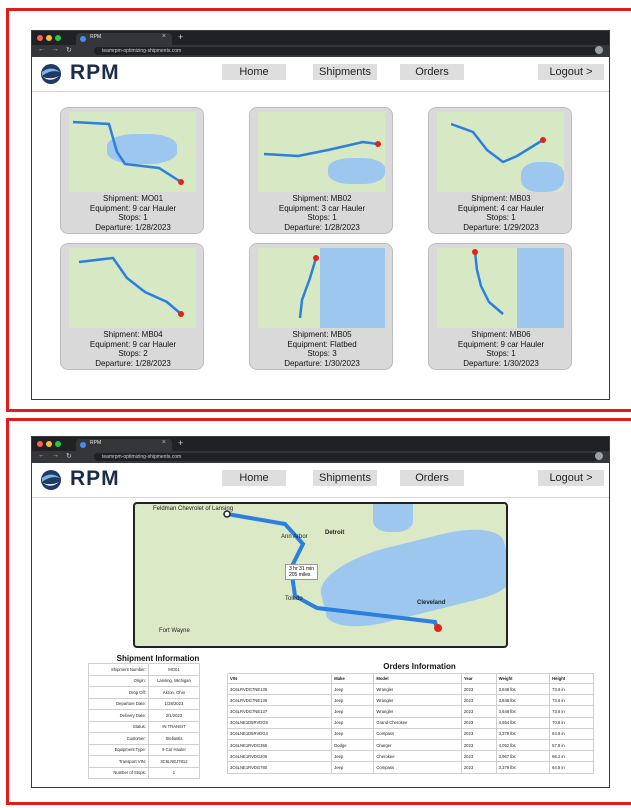 The width and height of the screenshot is (631, 808). Describe the element at coordinates (144, 749) in the screenshot. I see `shipment-info-row: Equipment Type: 9 Car Hauler` at that location.